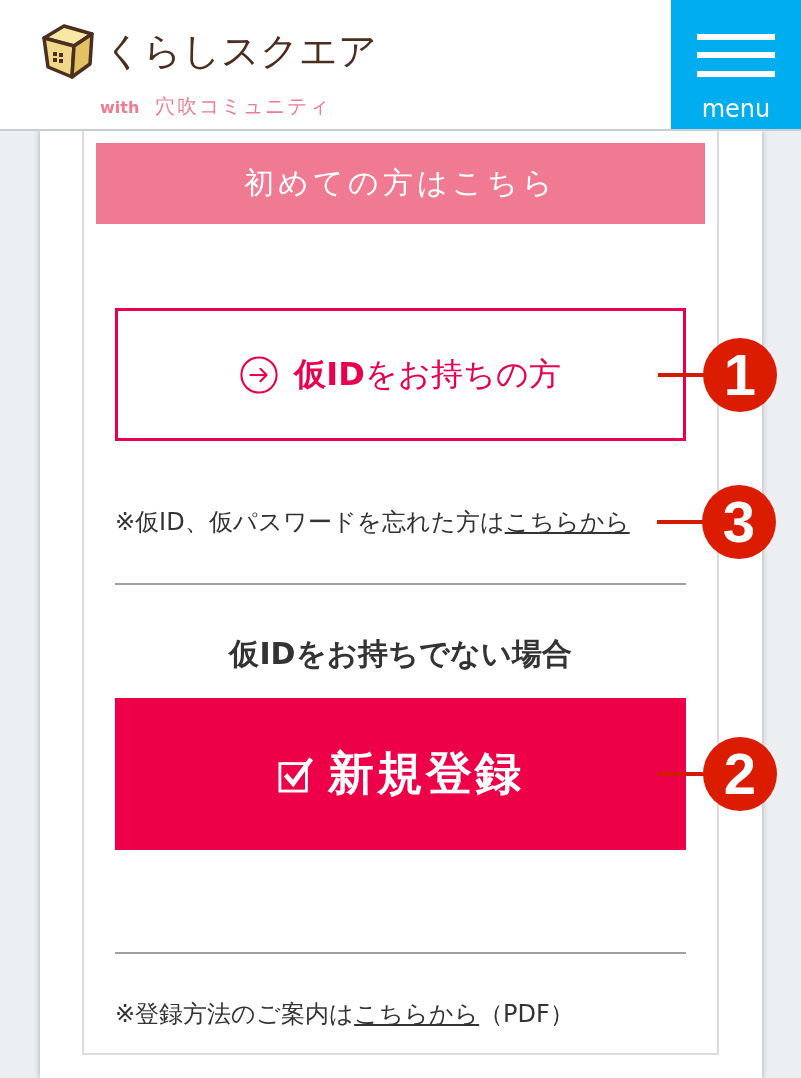 The image size is (801, 1078). What do you see at coordinates (240, 51) in the screenshot?
I see `logo-text: くらしスクエア` at bounding box center [240, 51].